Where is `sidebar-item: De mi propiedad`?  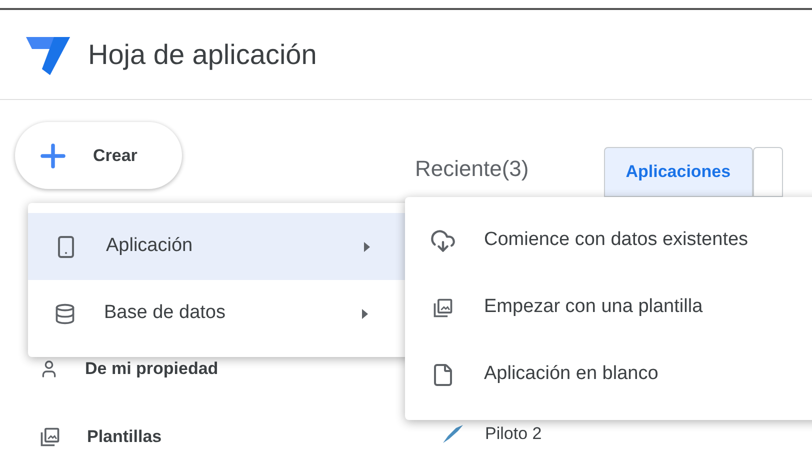 sidebar-item: De mi propiedad is located at coordinates (151, 369).